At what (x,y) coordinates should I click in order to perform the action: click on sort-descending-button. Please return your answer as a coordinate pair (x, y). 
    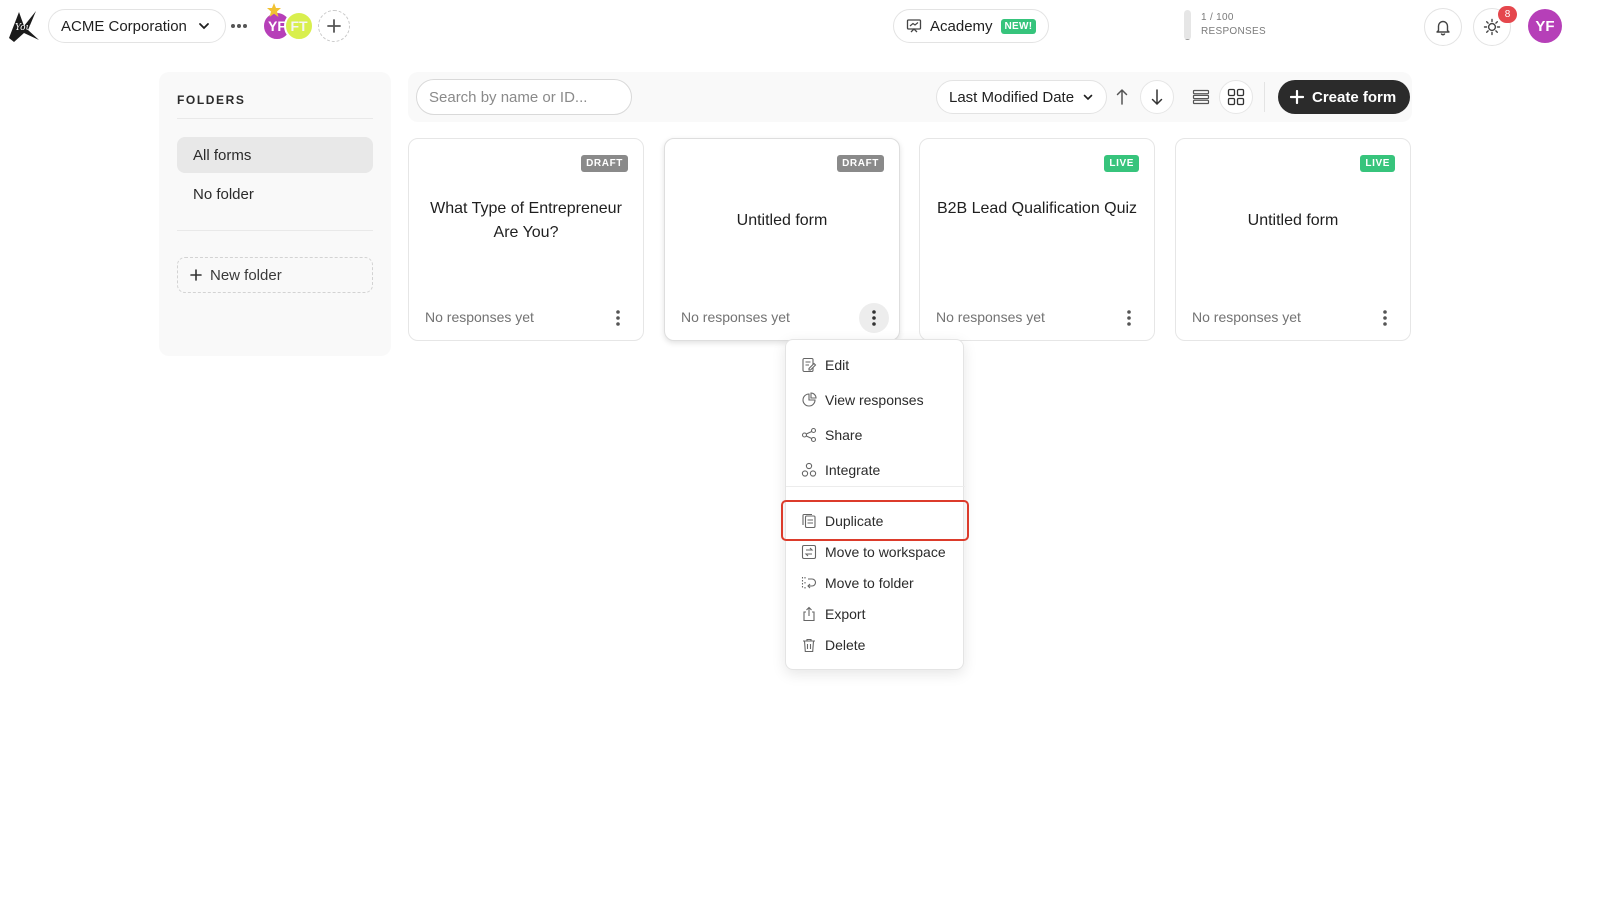
    Looking at the image, I should click on (1157, 97).